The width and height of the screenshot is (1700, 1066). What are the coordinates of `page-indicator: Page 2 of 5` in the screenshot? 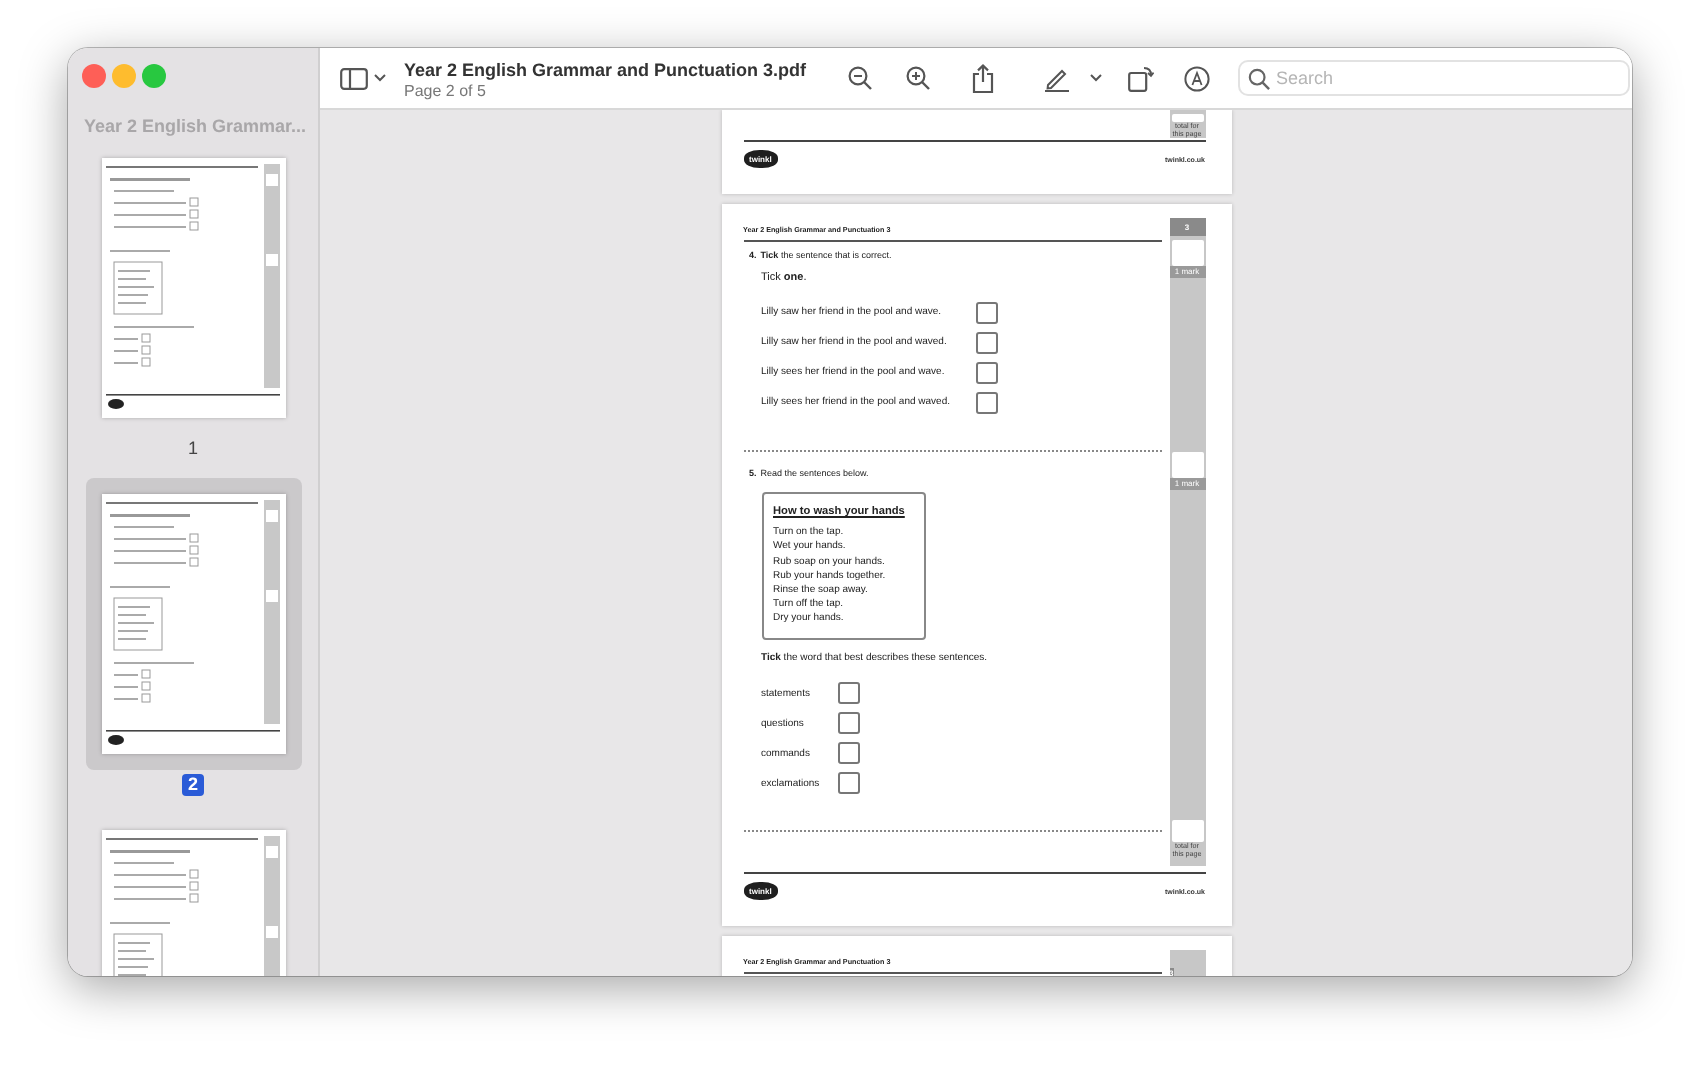 It's located at (446, 90).